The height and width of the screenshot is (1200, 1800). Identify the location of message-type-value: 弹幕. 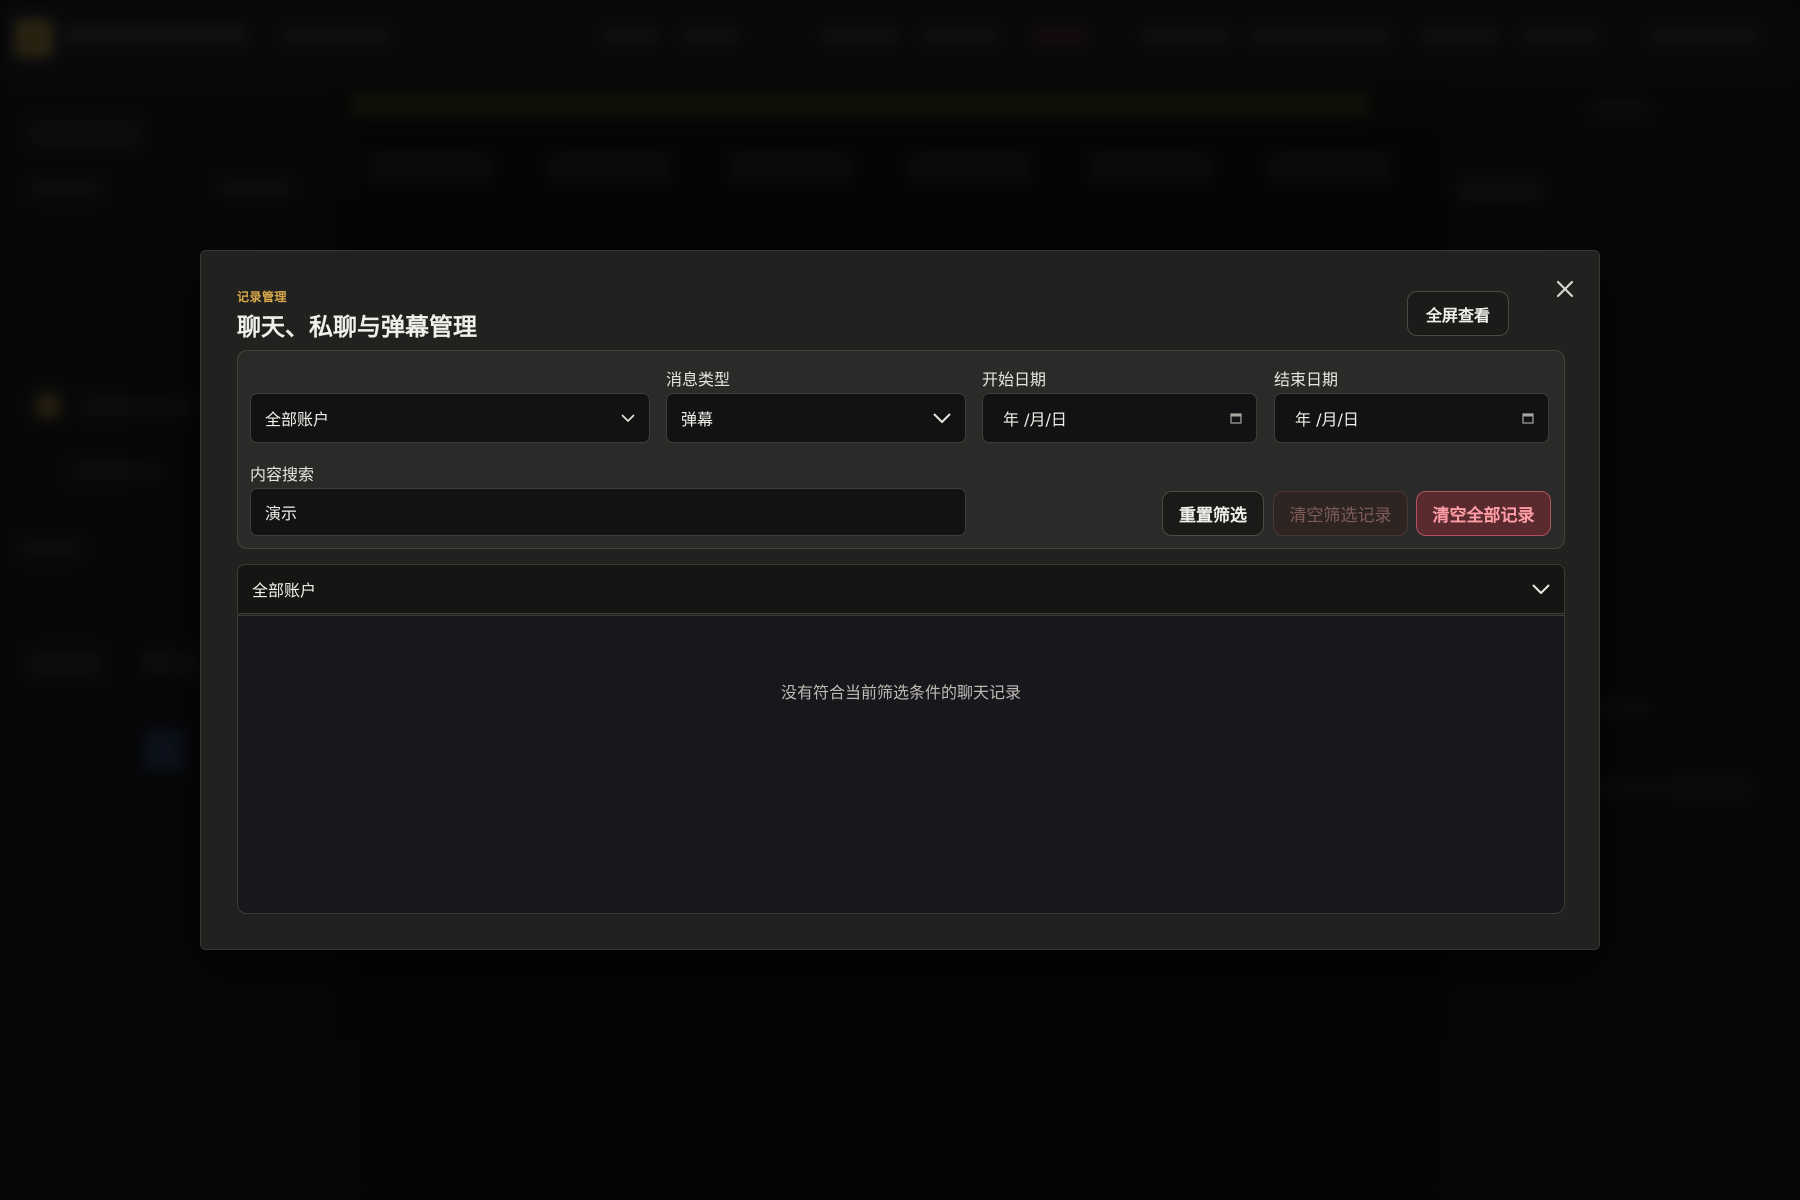
(697, 419).